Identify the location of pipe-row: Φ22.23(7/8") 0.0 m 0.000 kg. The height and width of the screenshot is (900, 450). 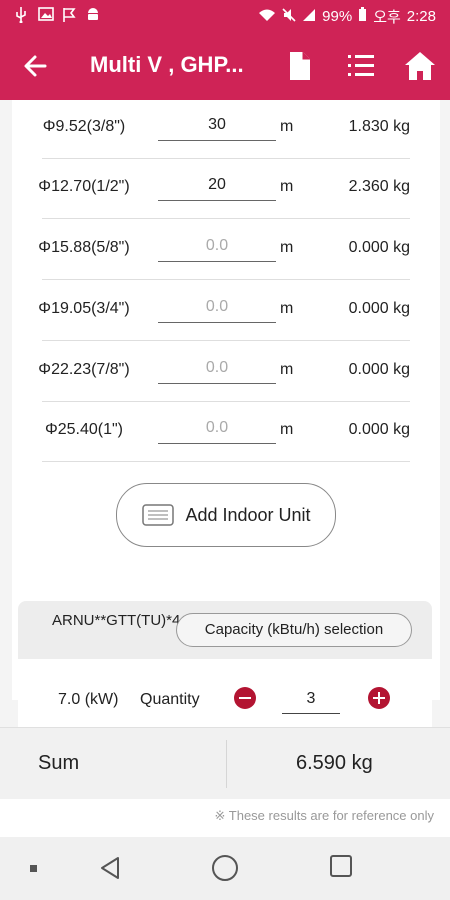
(224, 371).